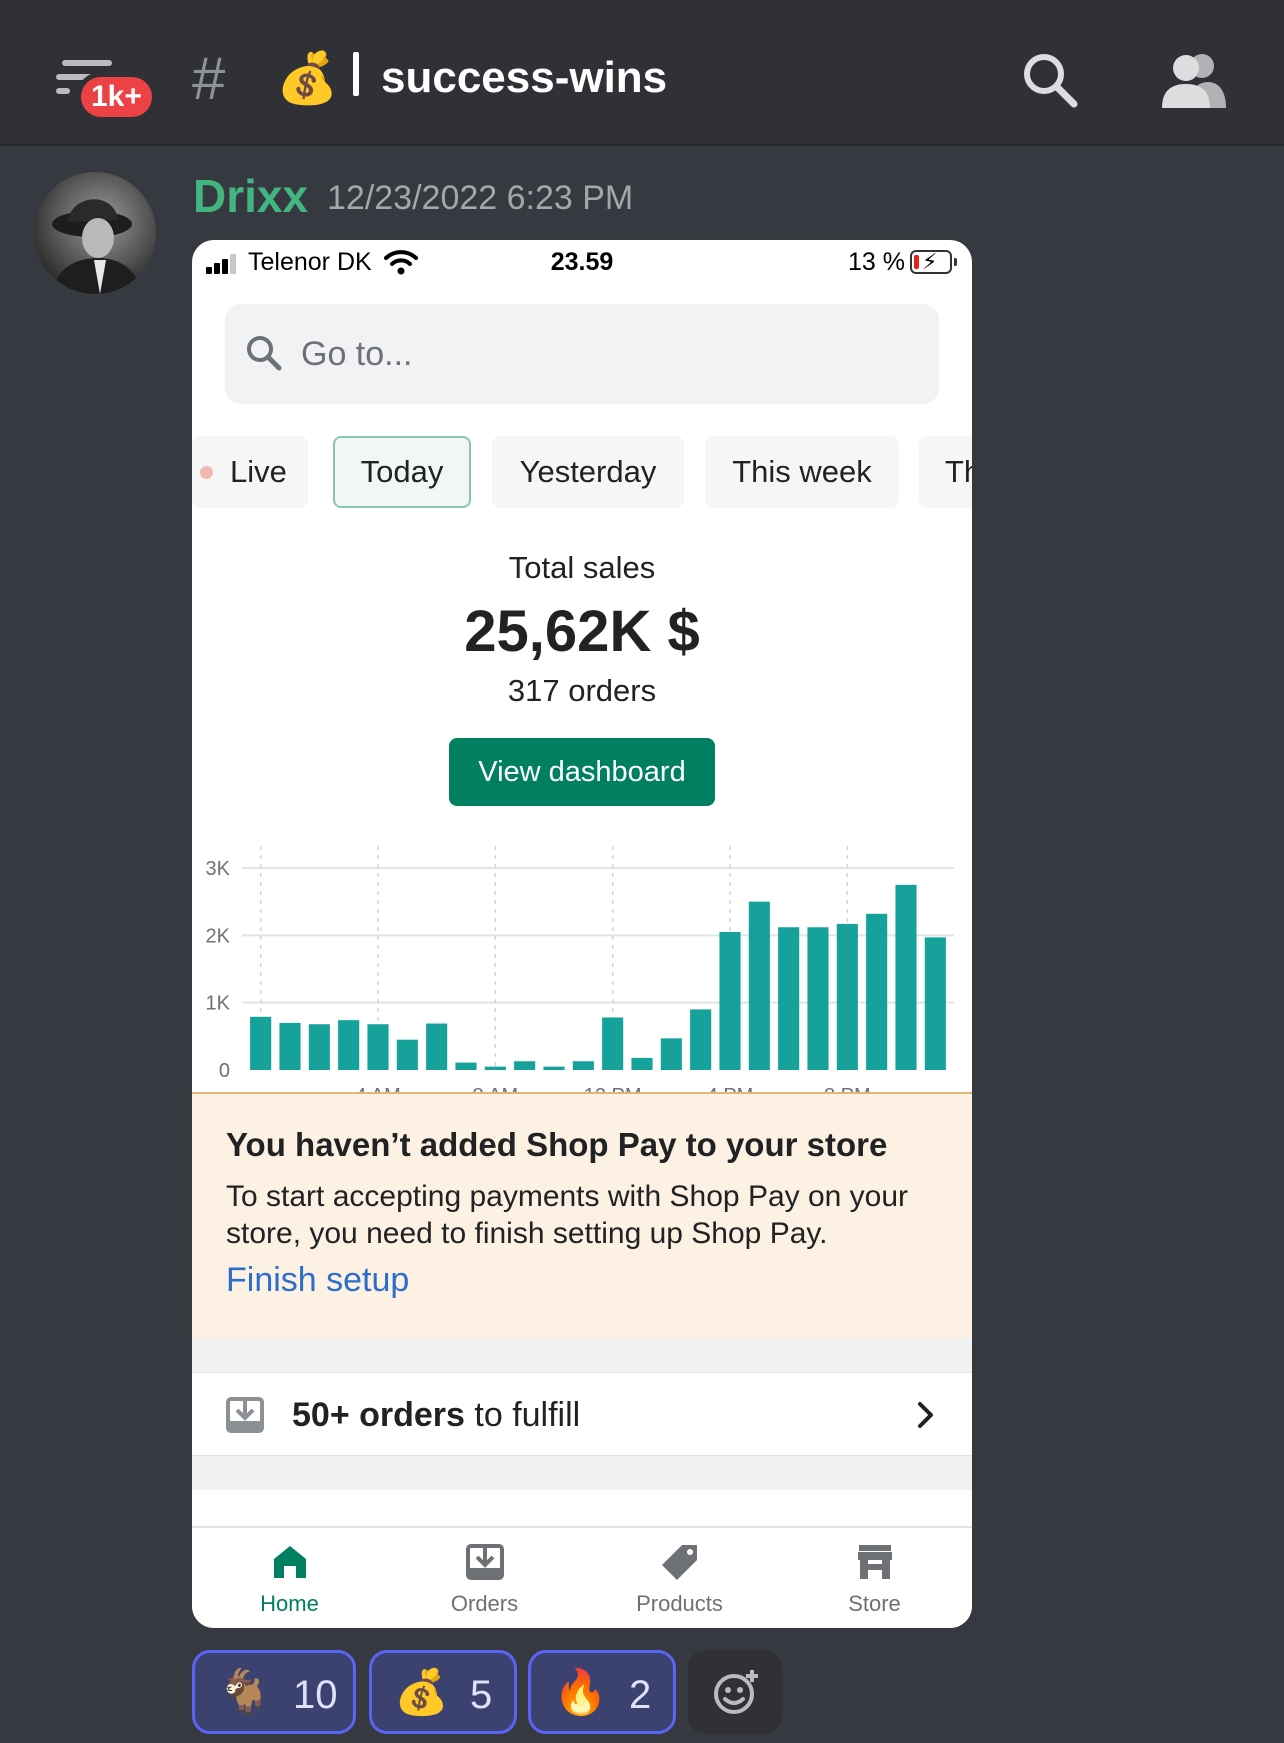 Image resolution: width=1284 pixels, height=1743 pixels. What do you see at coordinates (402, 472) in the screenshot?
I see `tab-today: Today` at bounding box center [402, 472].